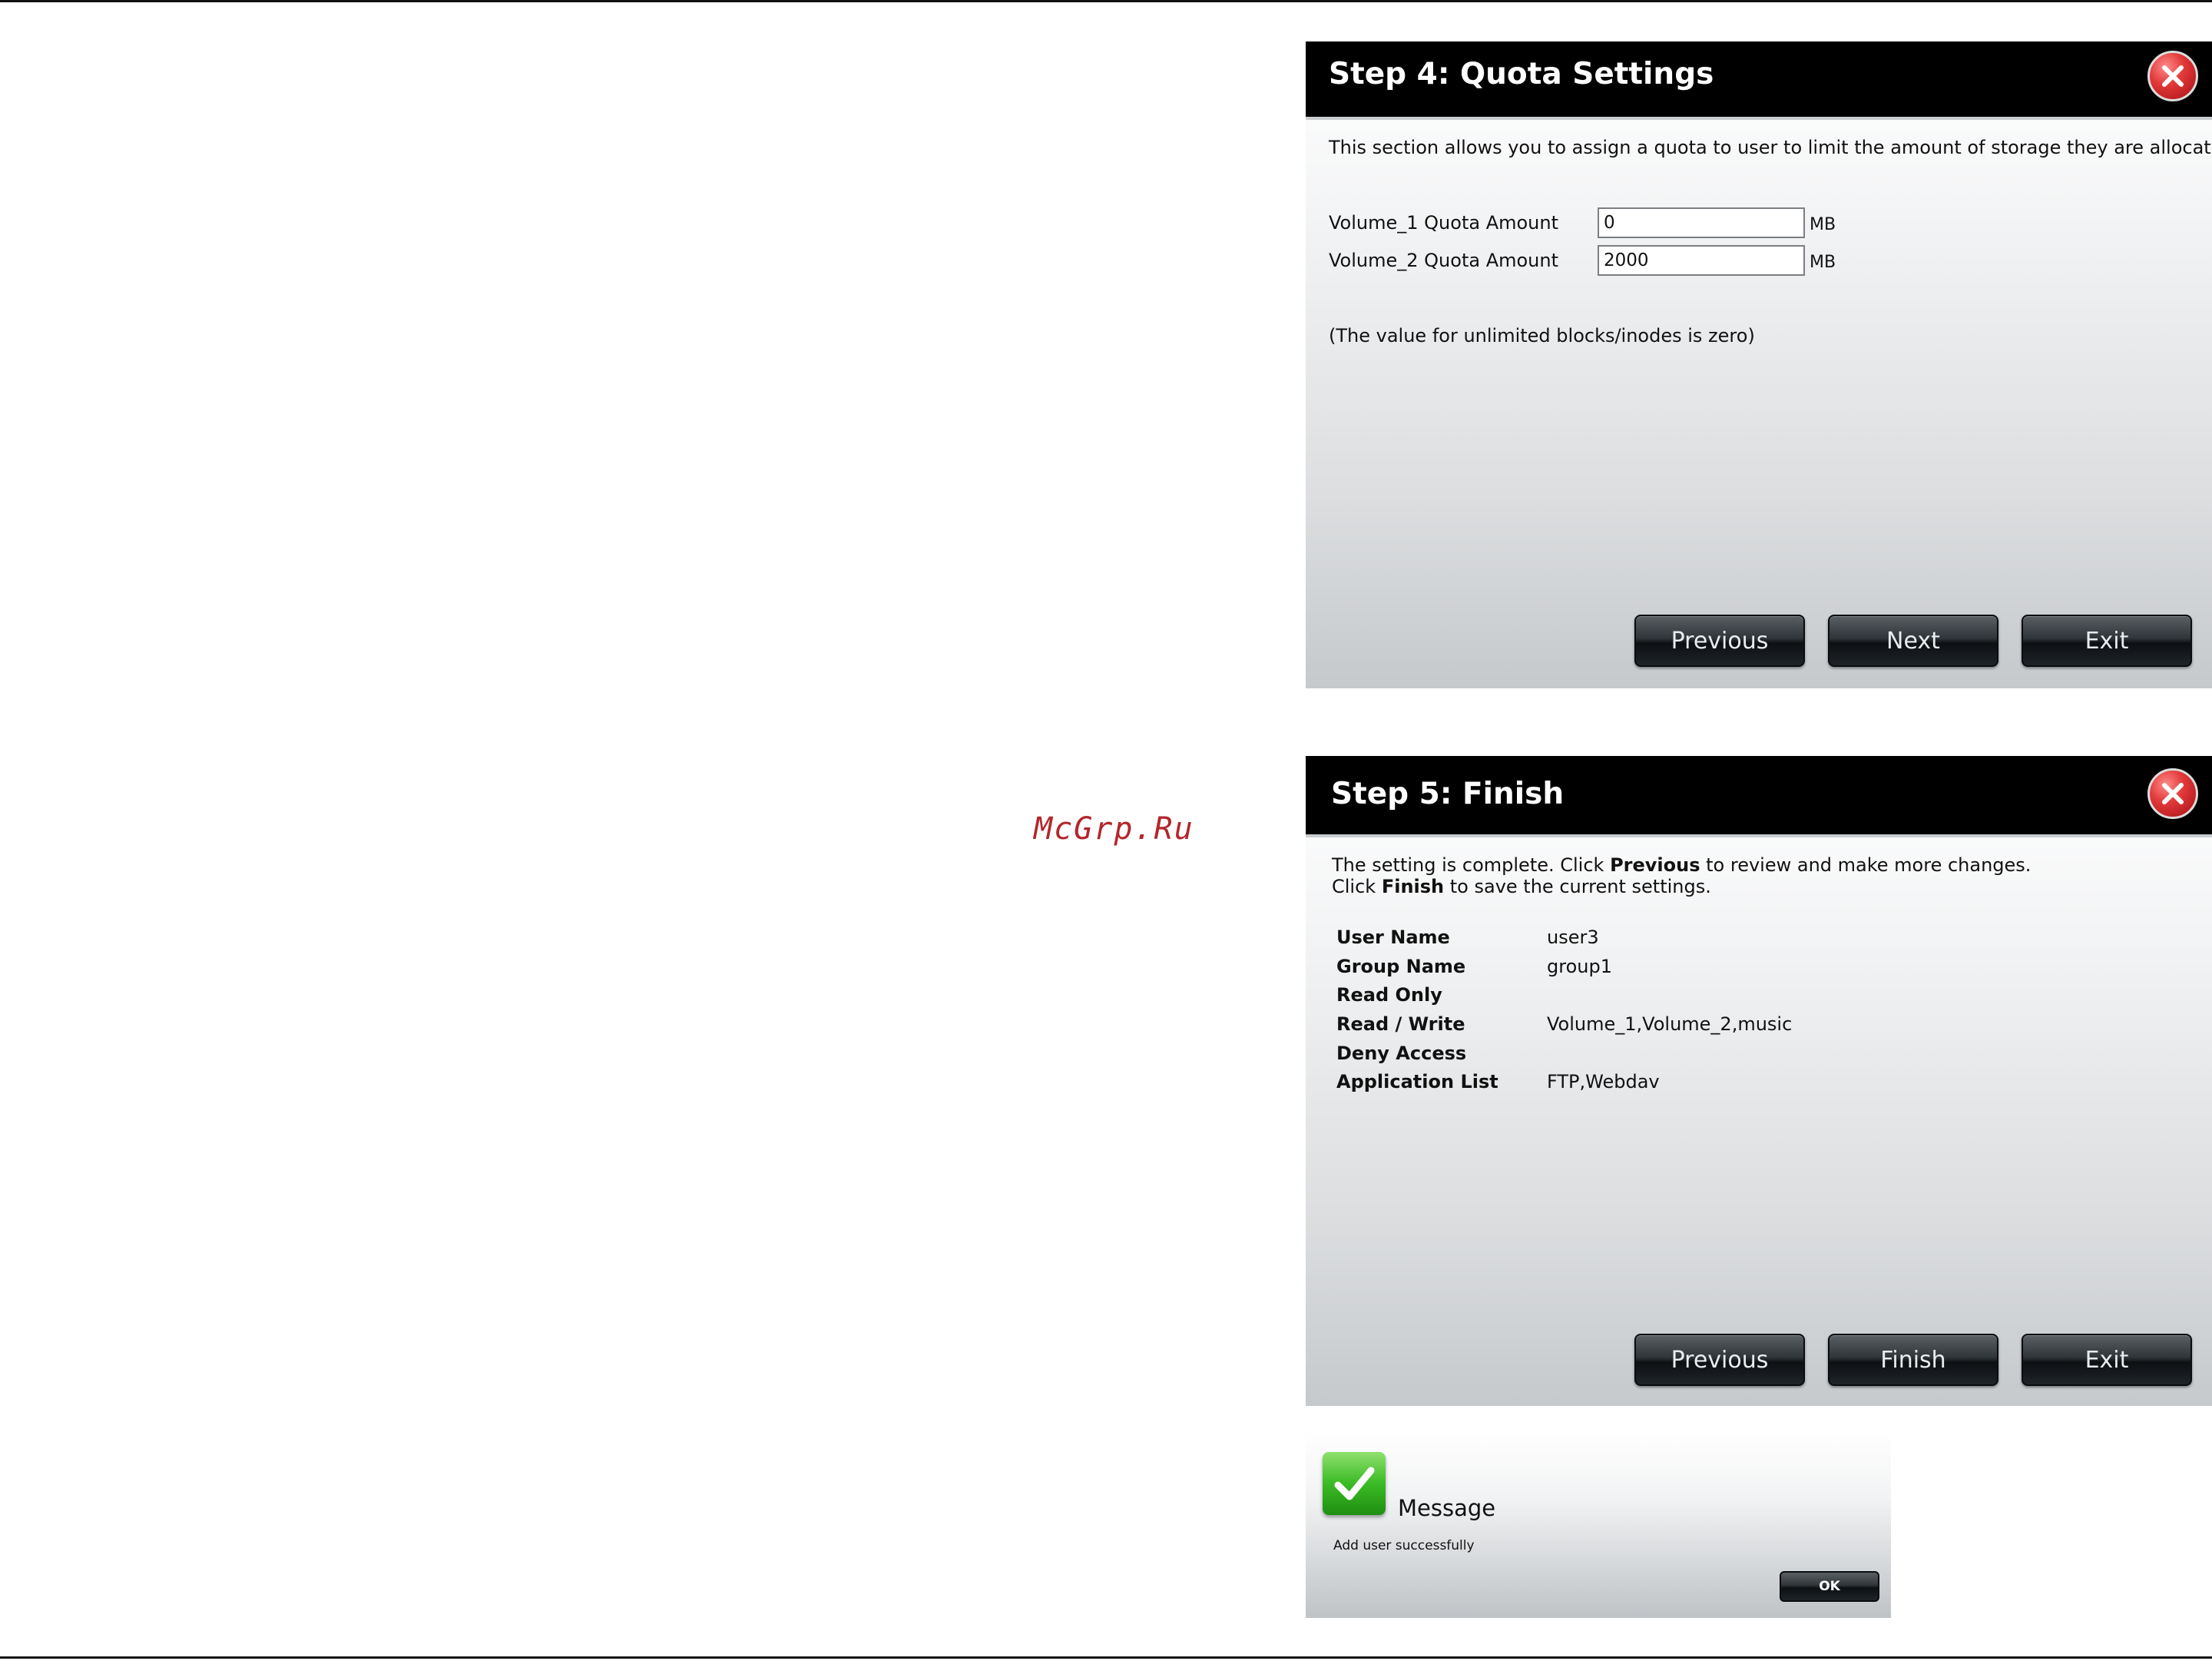 The height and width of the screenshot is (1661, 2212). Describe the element at coordinates (1599, 1525) in the screenshot. I see `message-box: Message Add user successfully OK` at that location.